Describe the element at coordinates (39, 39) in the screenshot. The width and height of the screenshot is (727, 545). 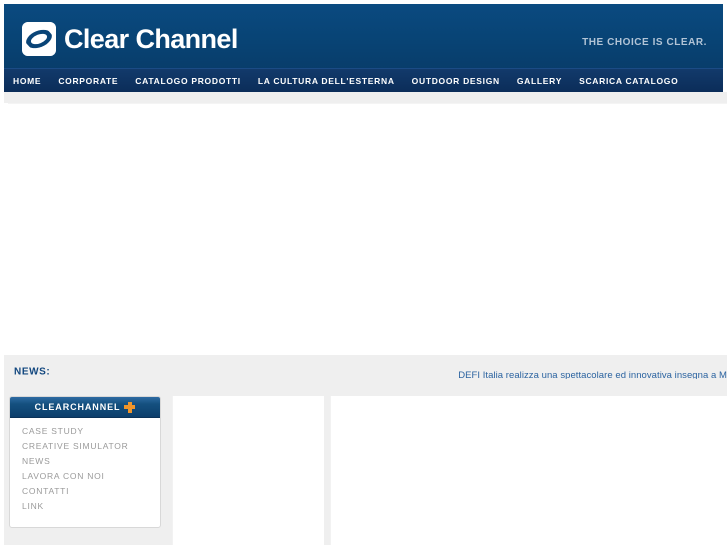
I see `clear-channel-swoosh-logo` at that location.